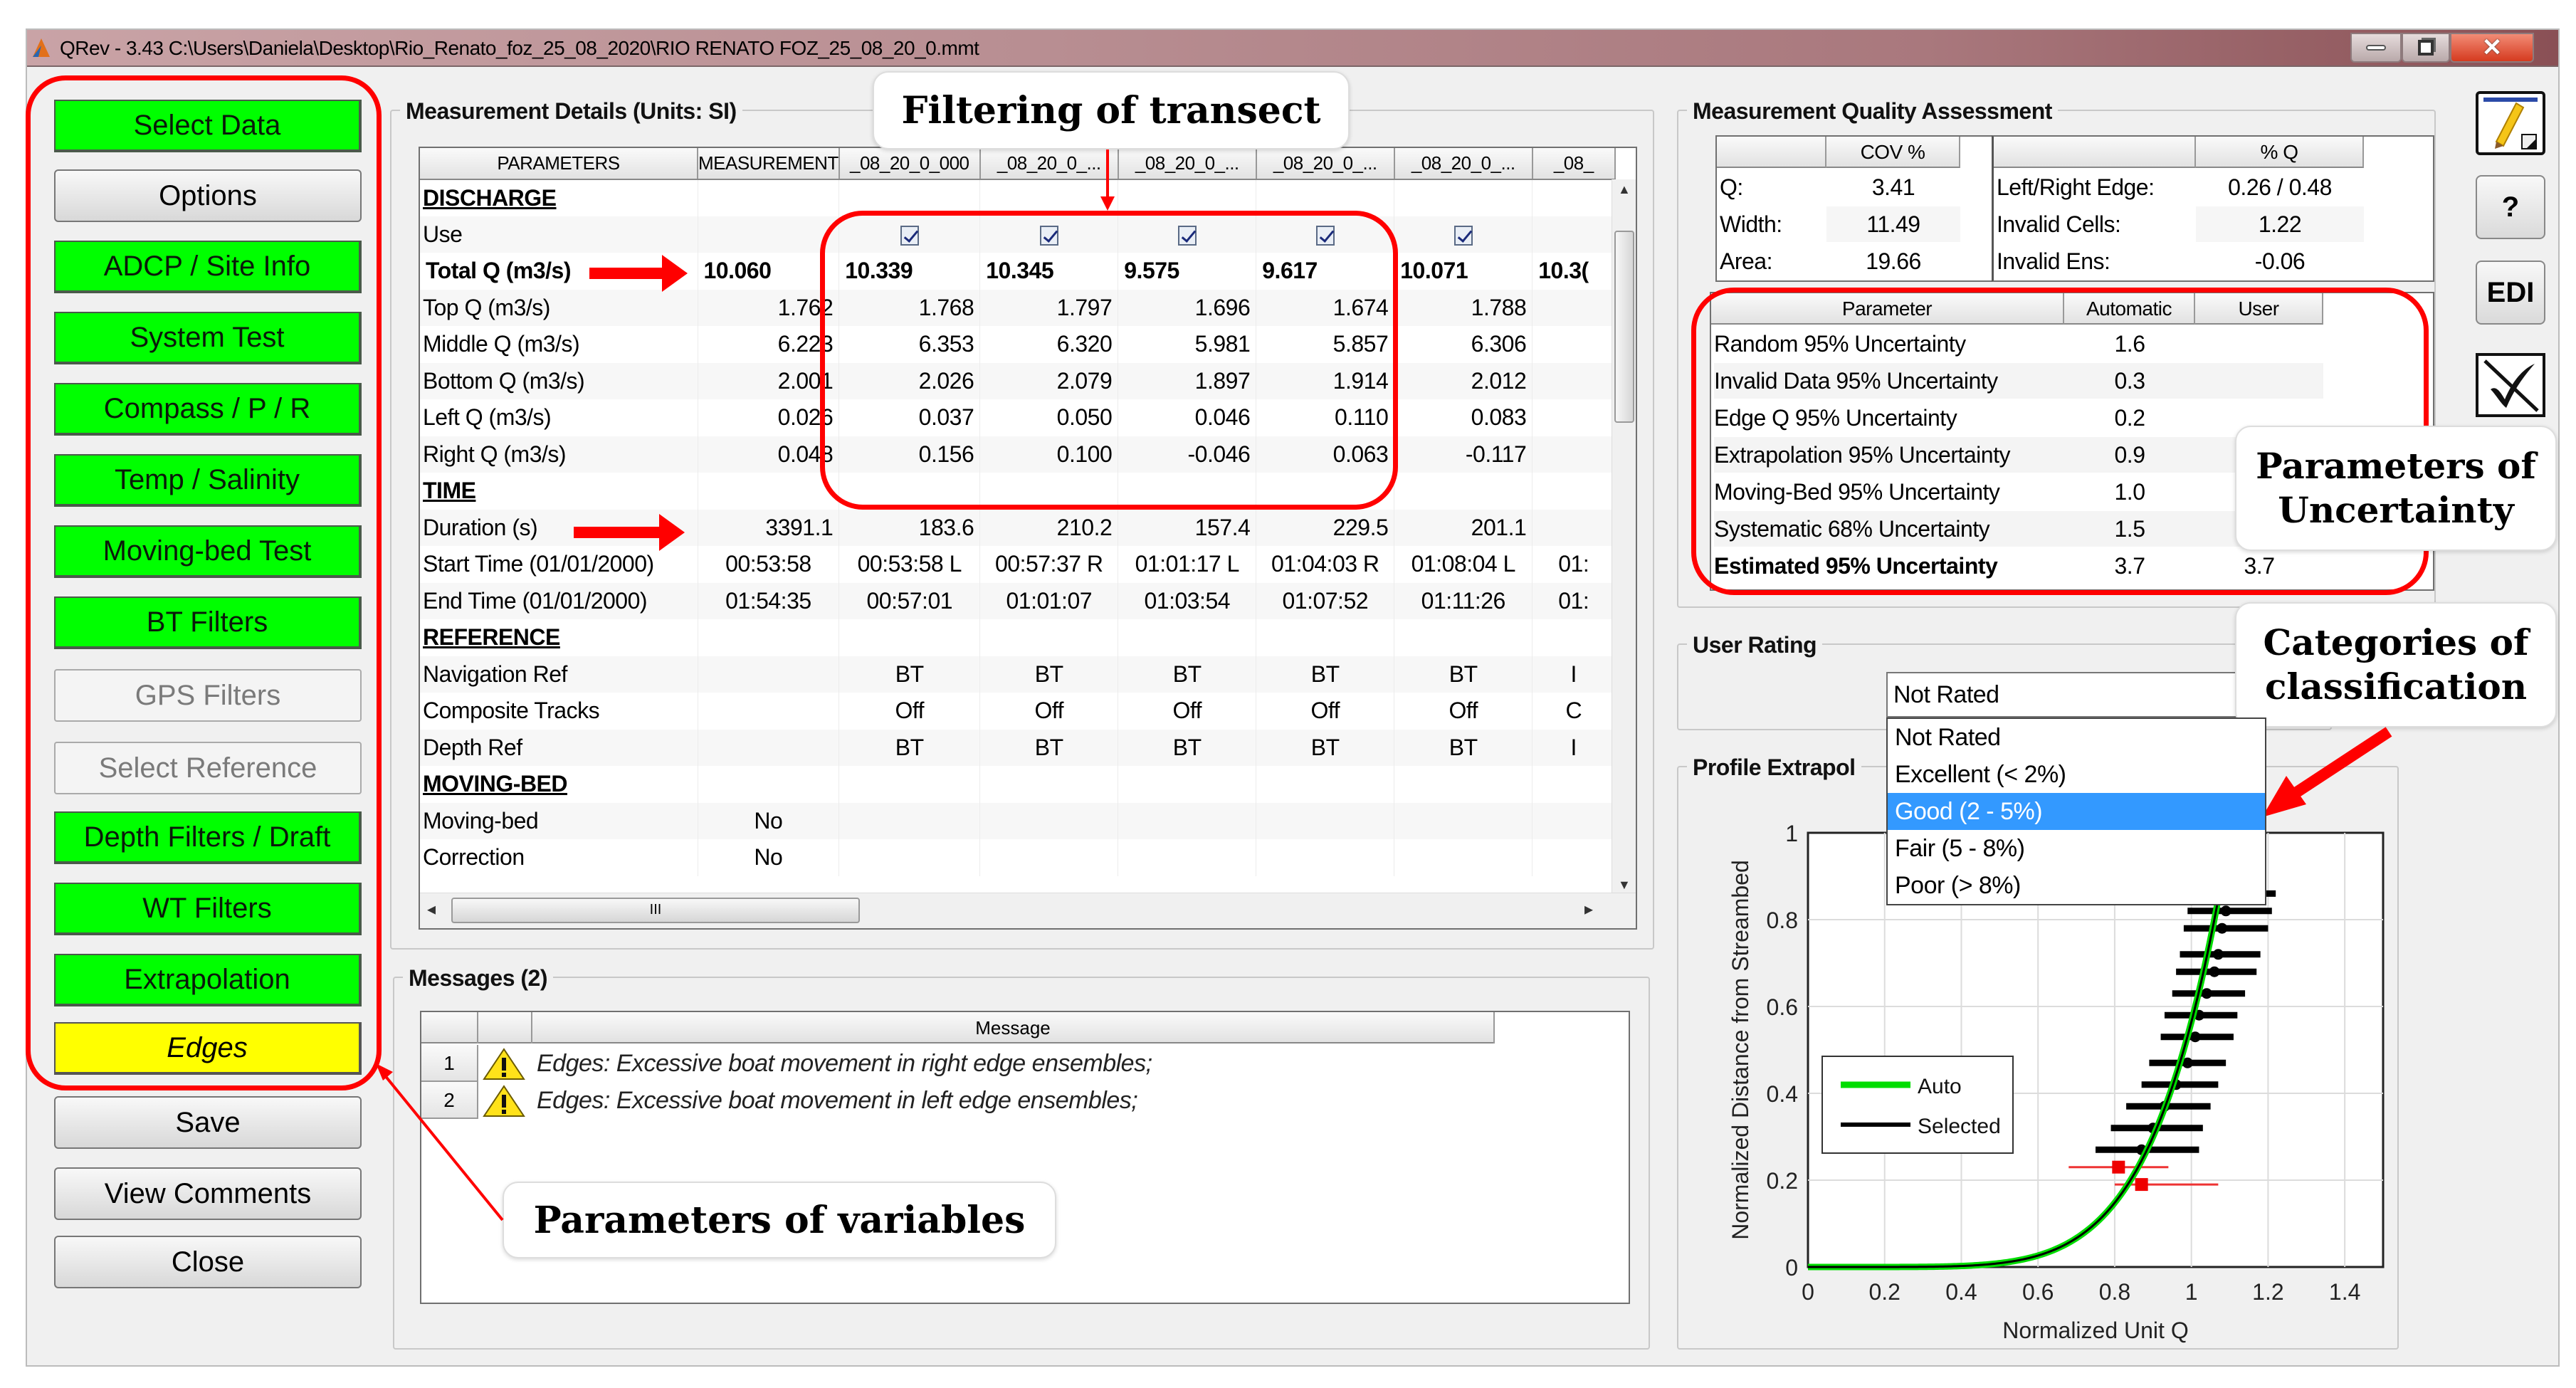  What do you see at coordinates (559, 711) in the screenshot?
I see `row-label: Composite Tracks` at bounding box center [559, 711].